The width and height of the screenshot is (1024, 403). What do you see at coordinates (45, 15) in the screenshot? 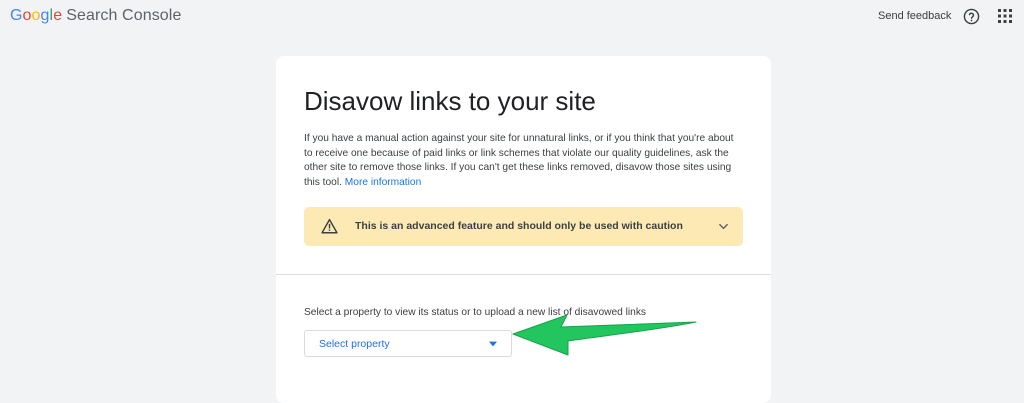
I see `logo-letter-g2: g` at bounding box center [45, 15].